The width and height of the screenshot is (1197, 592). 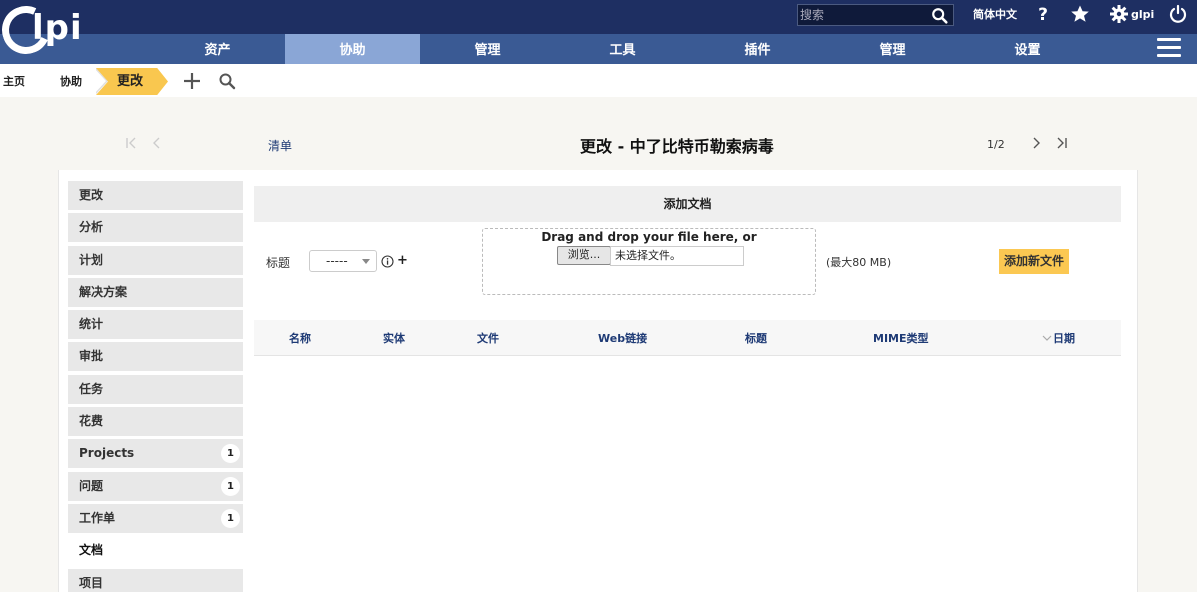 I want to click on add-heading-icon: +, so click(x=402, y=260).